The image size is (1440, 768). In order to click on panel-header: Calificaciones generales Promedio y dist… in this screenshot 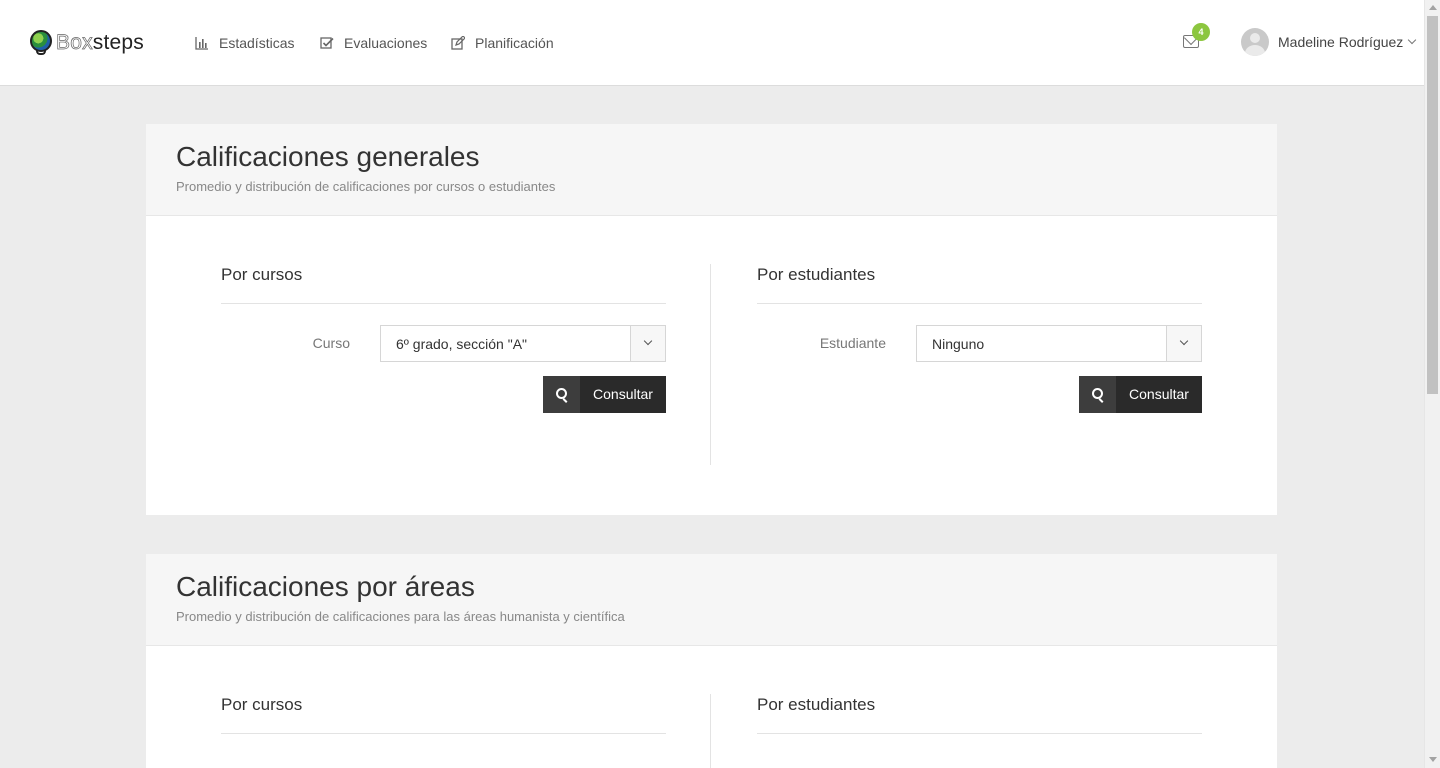, I will do `click(711, 170)`.